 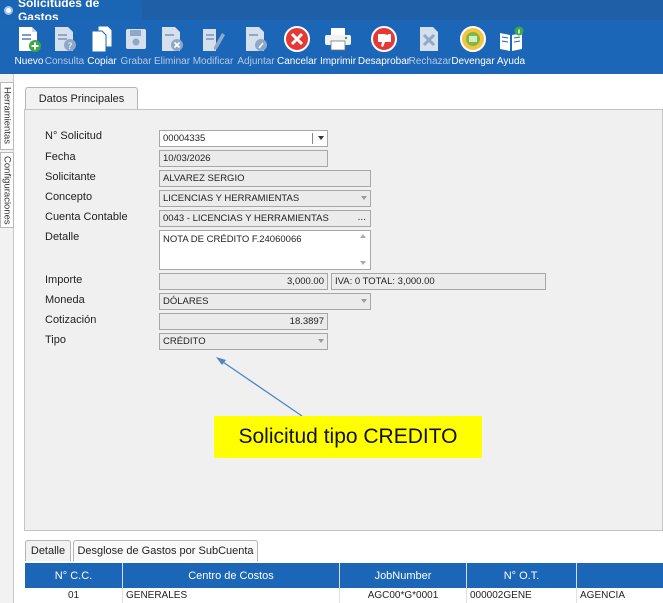 What do you see at coordinates (256, 39) in the screenshot?
I see `attach-icon` at bounding box center [256, 39].